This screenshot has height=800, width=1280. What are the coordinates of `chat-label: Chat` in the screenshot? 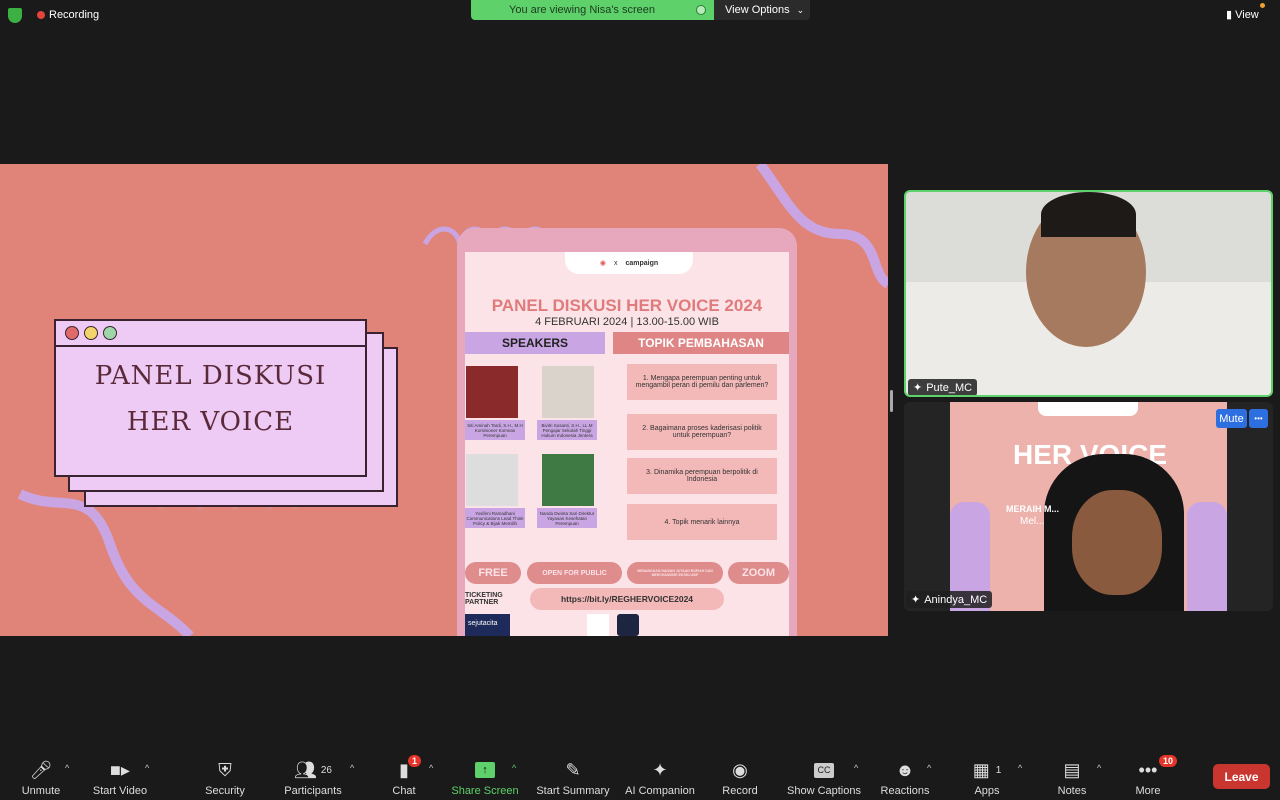 It's located at (404, 791).